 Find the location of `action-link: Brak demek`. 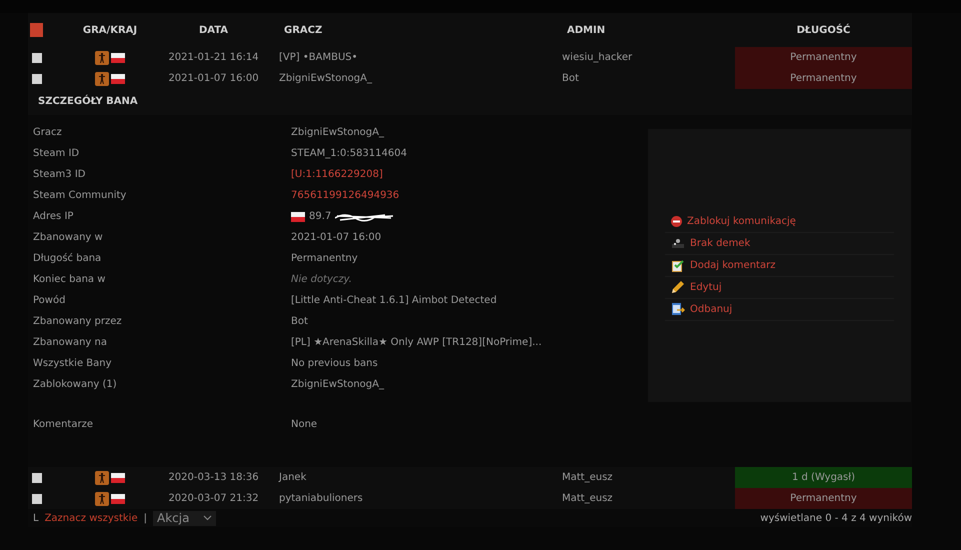

action-link: Brak demek is located at coordinates (779, 243).